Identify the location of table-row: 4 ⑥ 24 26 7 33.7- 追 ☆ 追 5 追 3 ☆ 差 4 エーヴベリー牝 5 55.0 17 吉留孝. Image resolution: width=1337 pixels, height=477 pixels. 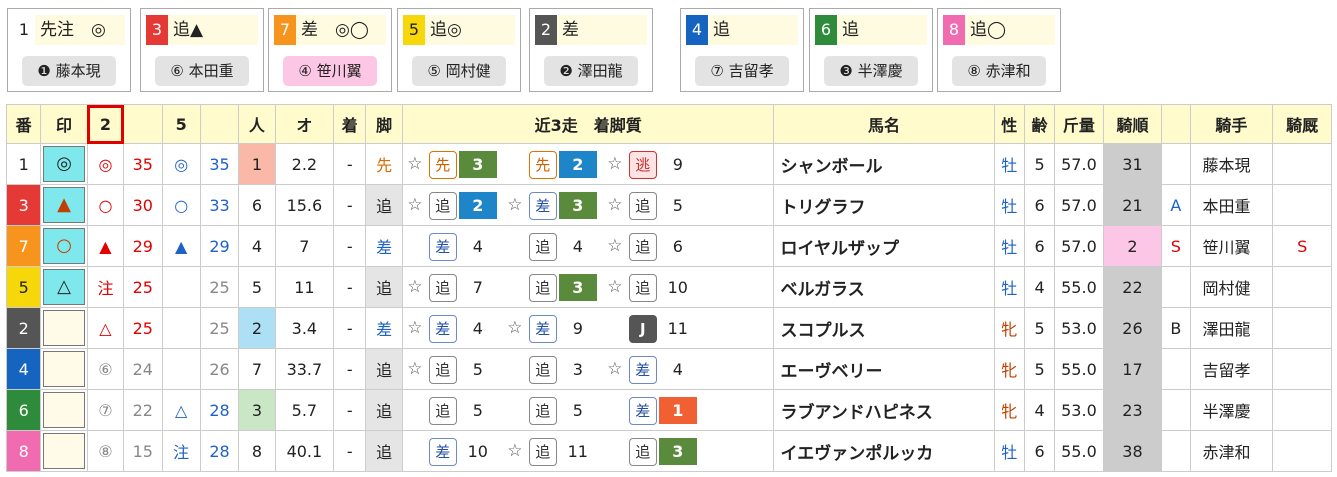
(668, 369).